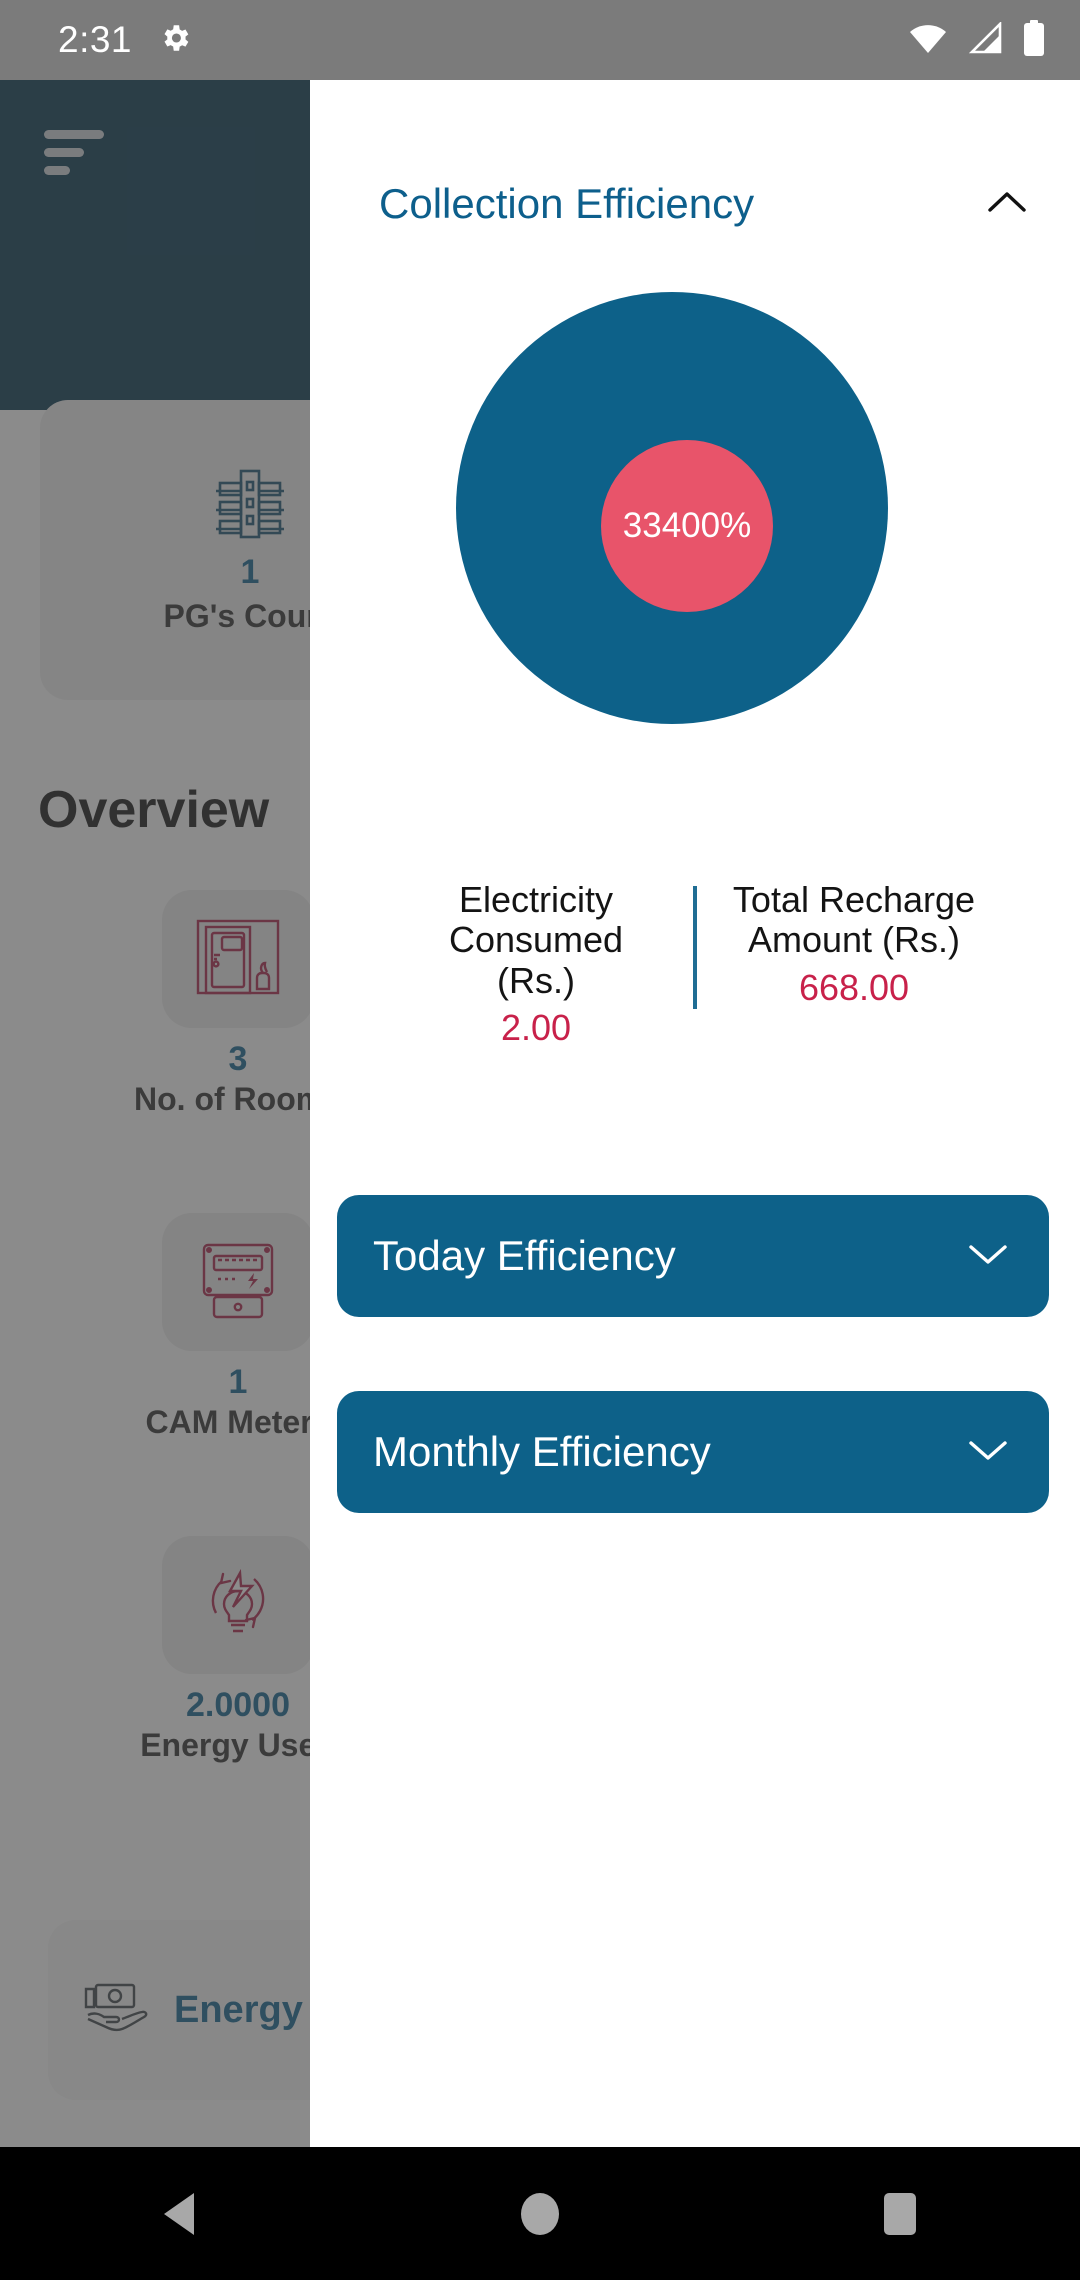 This screenshot has height=2280, width=1080. What do you see at coordinates (695, 947) in the screenshot?
I see `kpi-divider` at bounding box center [695, 947].